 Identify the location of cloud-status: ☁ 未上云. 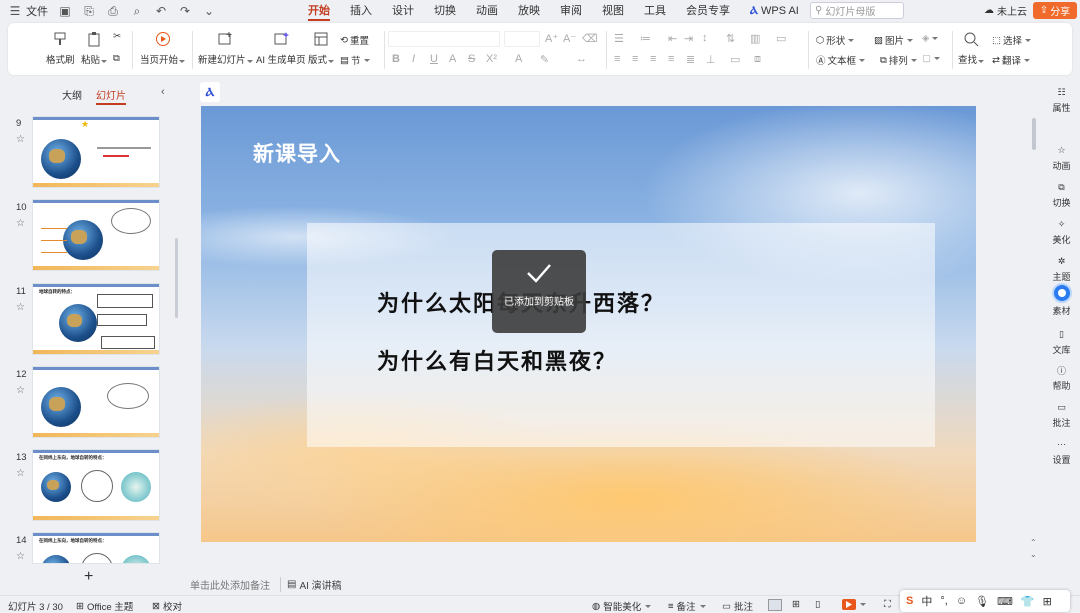
(1005, 10).